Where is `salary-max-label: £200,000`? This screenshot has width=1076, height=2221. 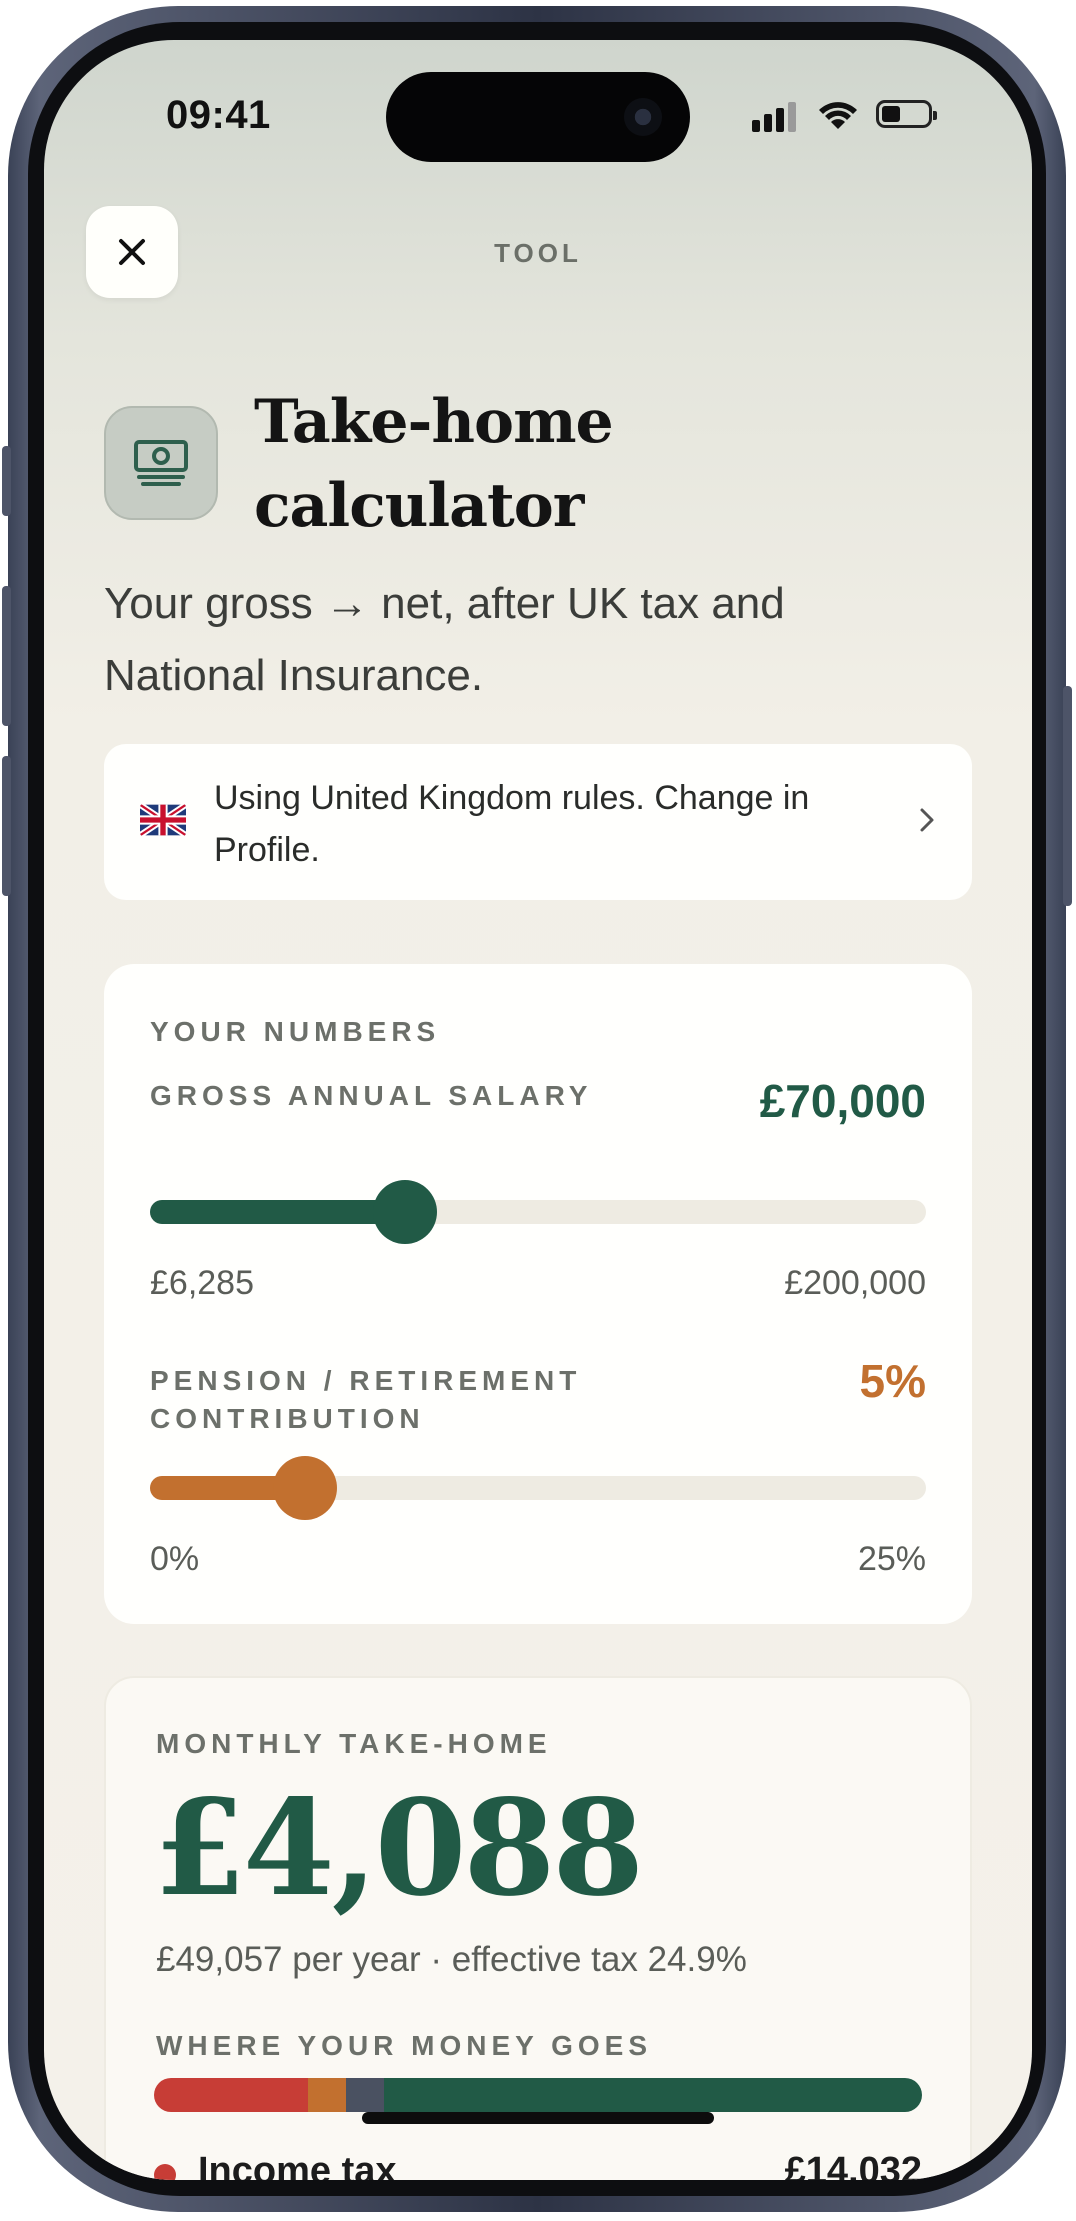 salary-max-label: £200,000 is located at coordinates (855, 1283).